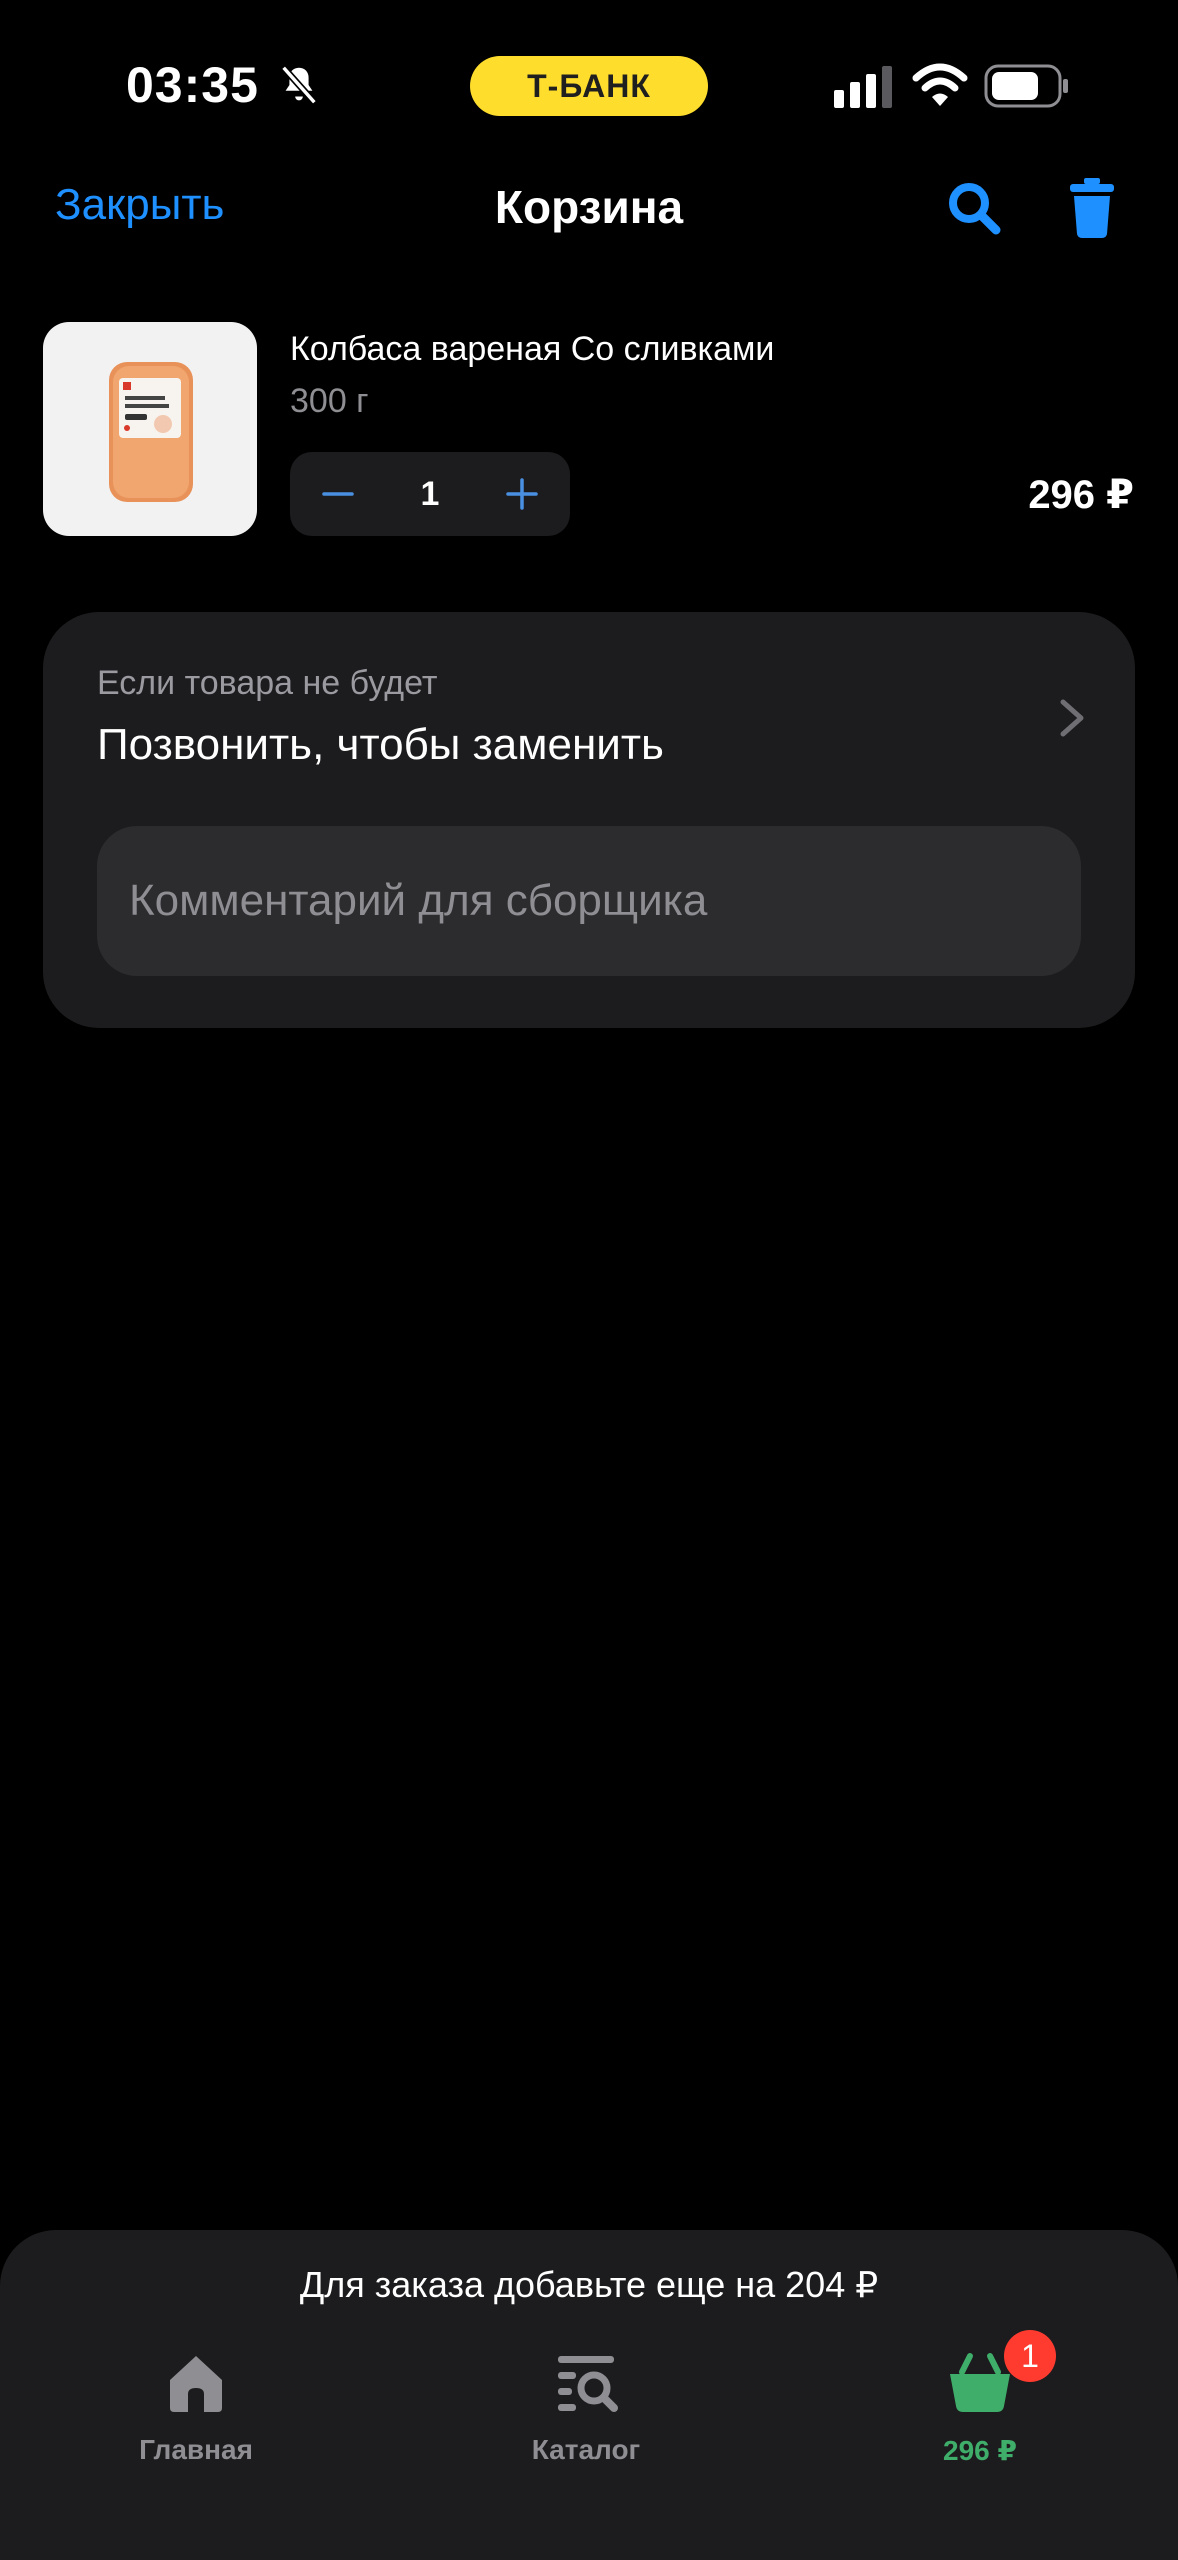 The image size is (1178, 2560). I want to click on tab-home-label: Главная, so click(196, 2449).